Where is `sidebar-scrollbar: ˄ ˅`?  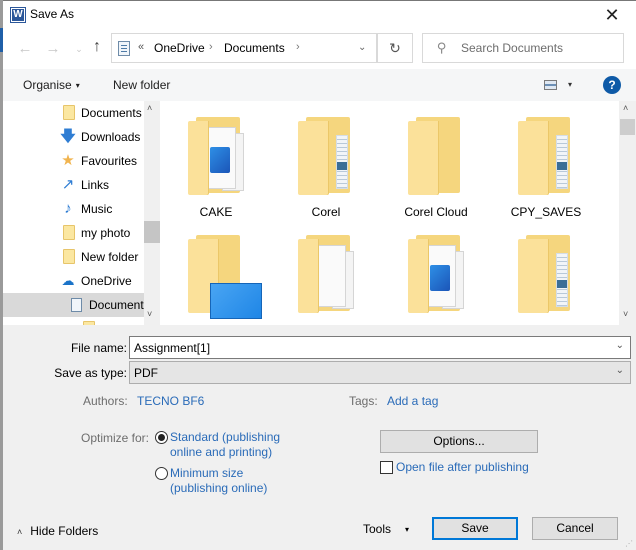
sidebar-scrollbar: ˄ ˅ is located at coordinates (152, 213).